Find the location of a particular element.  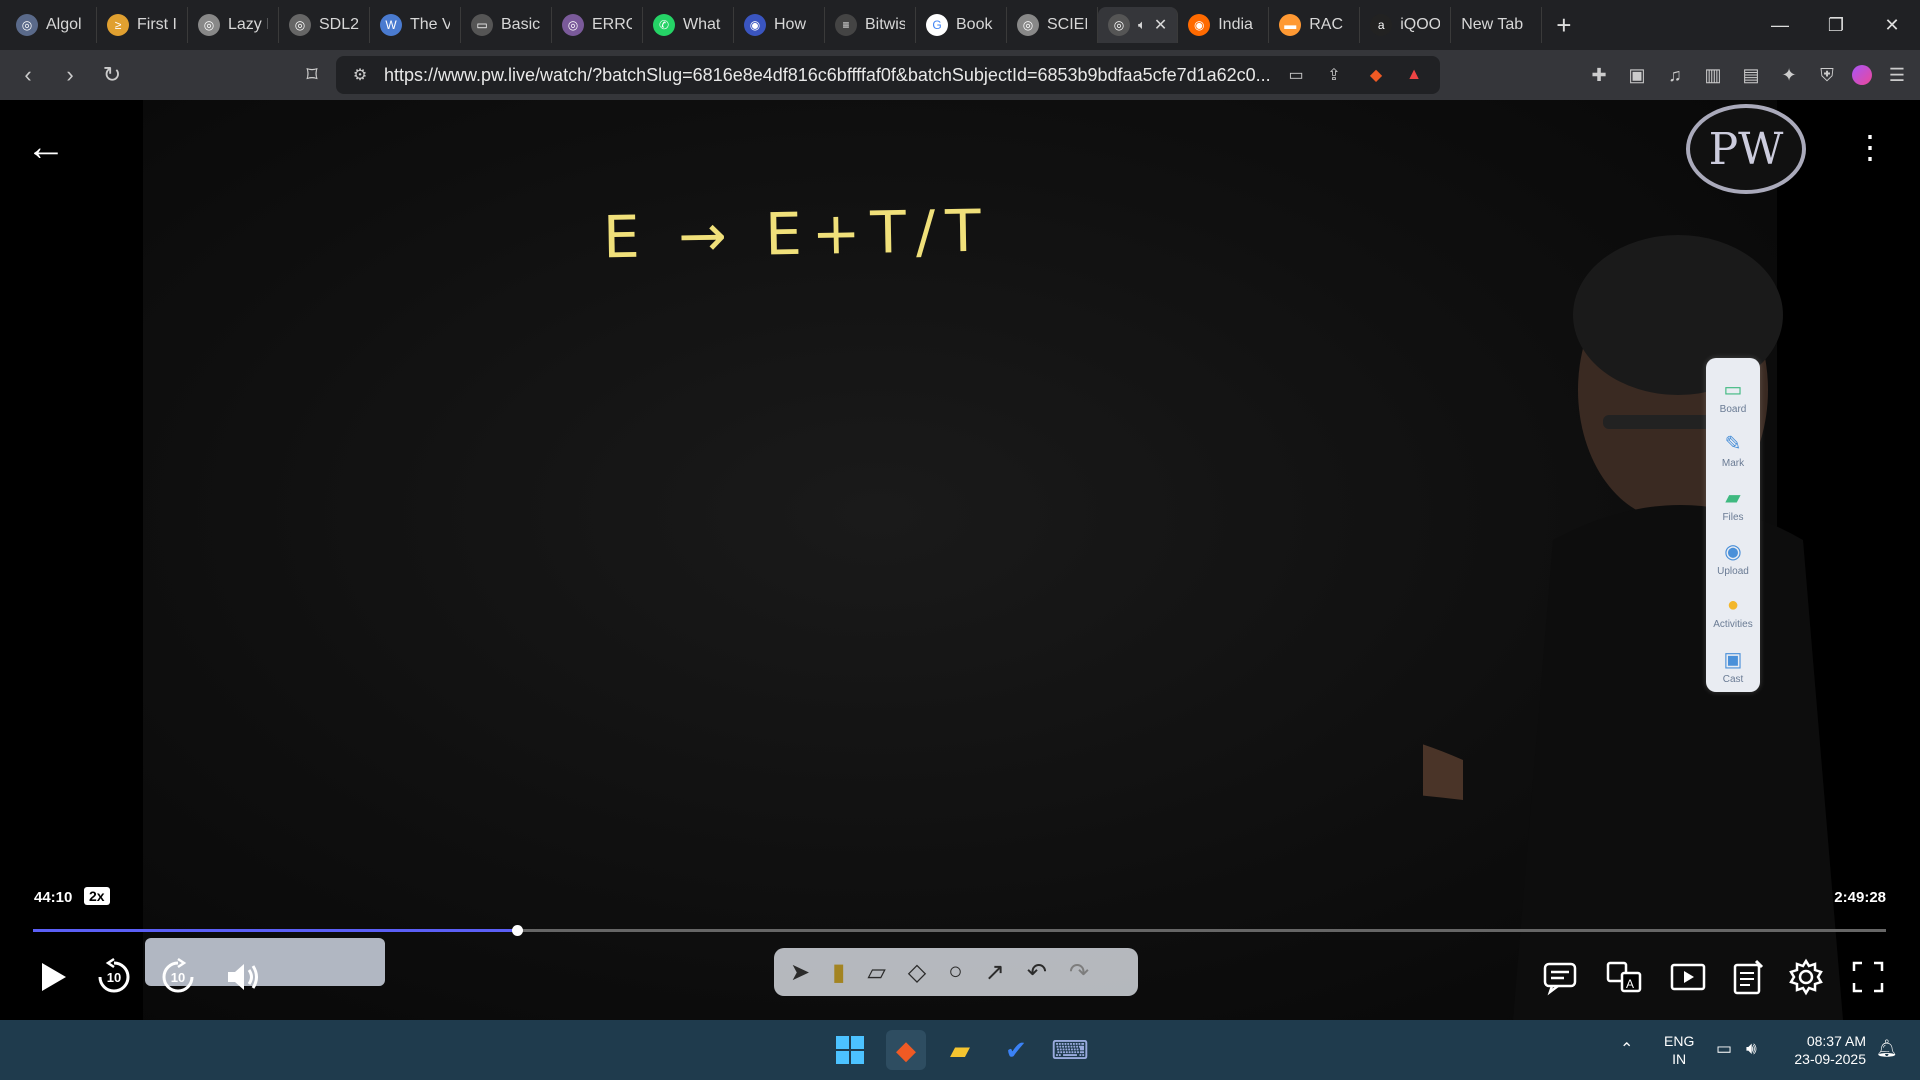

translate-icon: A is located at coordinates (1624, 977).